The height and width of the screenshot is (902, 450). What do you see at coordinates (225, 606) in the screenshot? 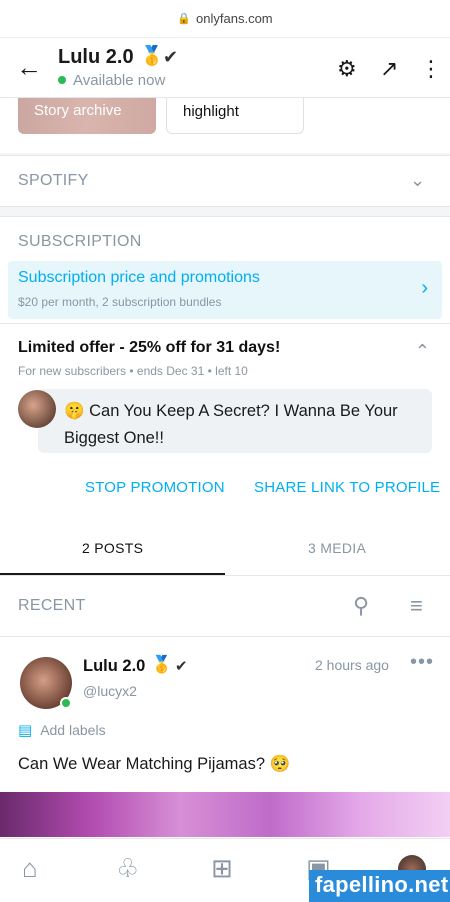
I see `recent-bar: RECENT ⚲ ≡` at bounding box center [225, 606].